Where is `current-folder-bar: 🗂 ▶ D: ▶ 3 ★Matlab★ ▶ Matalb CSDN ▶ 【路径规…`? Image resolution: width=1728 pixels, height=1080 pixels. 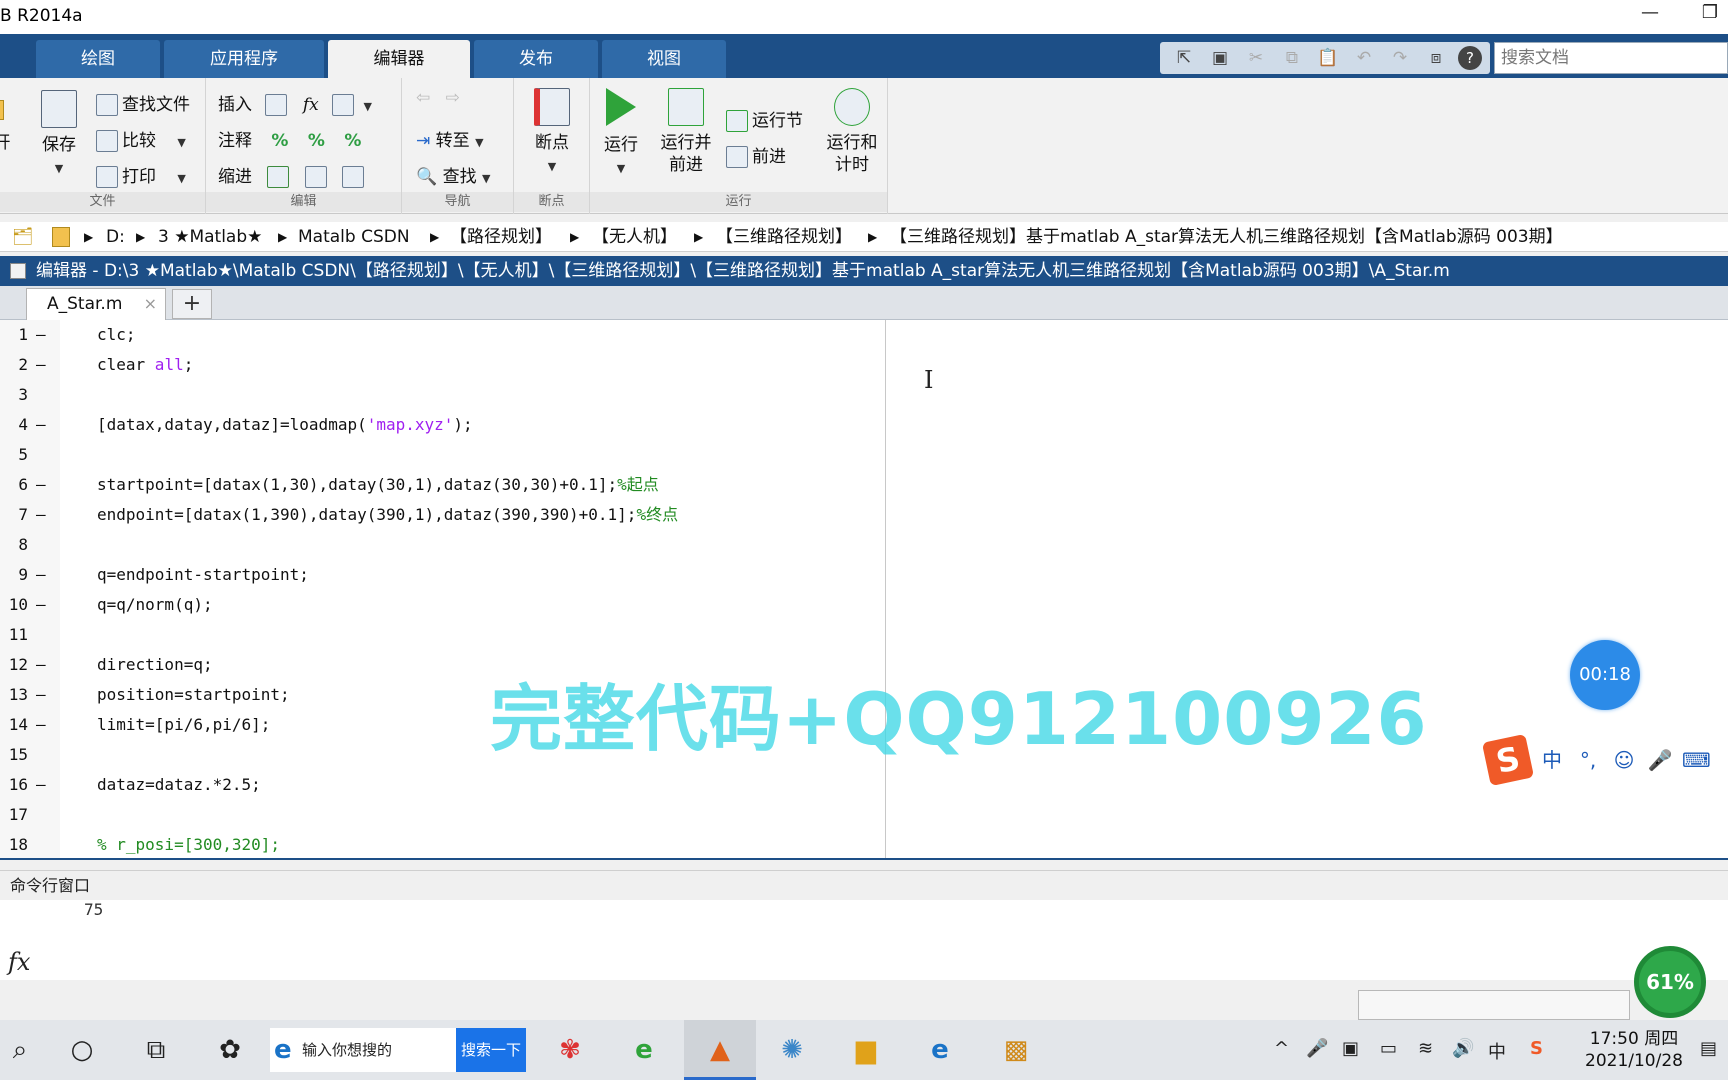 current-folder-bar: 🗂 ▶ D: ▶ 3 ★Matlab★ ▶ Matalb CSDN ▶ 【路径规… is located at coordinates (864, 237).